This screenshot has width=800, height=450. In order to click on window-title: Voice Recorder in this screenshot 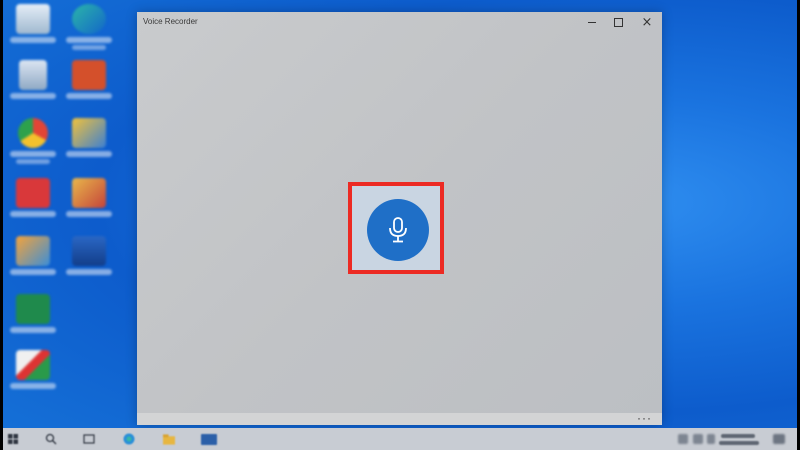, I will do `click(170, 21)`.